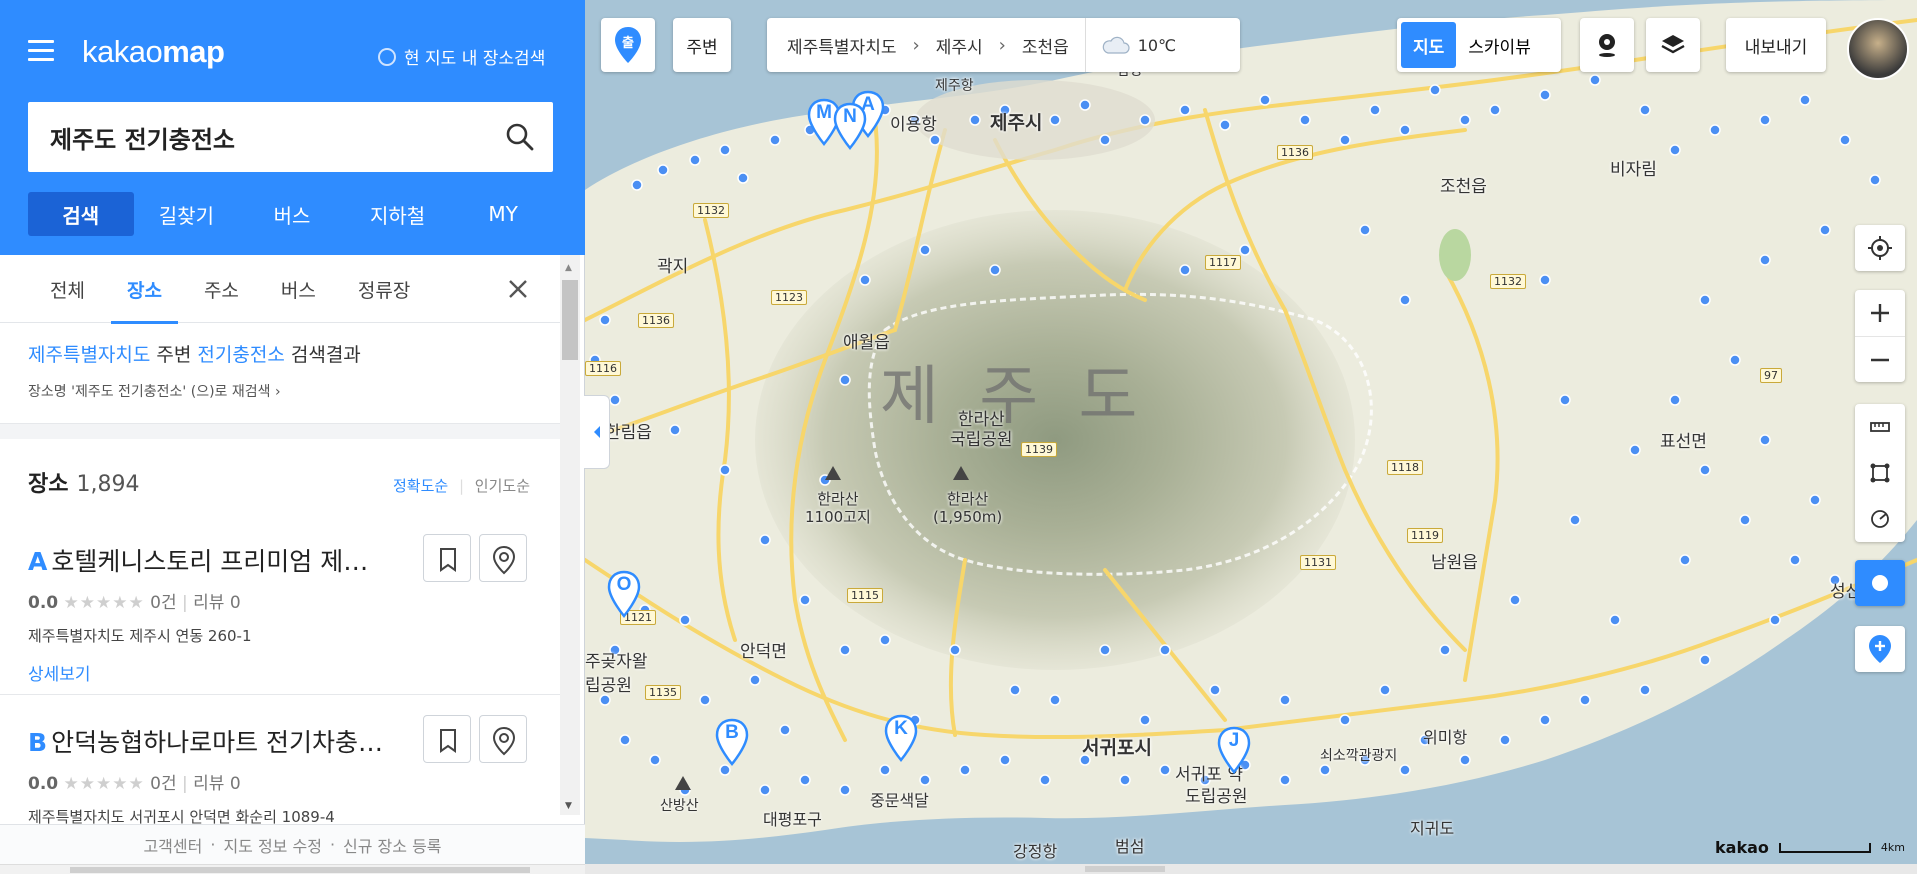 The height and width of the screenshot is (874, 1917). Describe the element at coordinates (1878, 49) in the screenshot. I see `mini-skyview-avatar` at that location.